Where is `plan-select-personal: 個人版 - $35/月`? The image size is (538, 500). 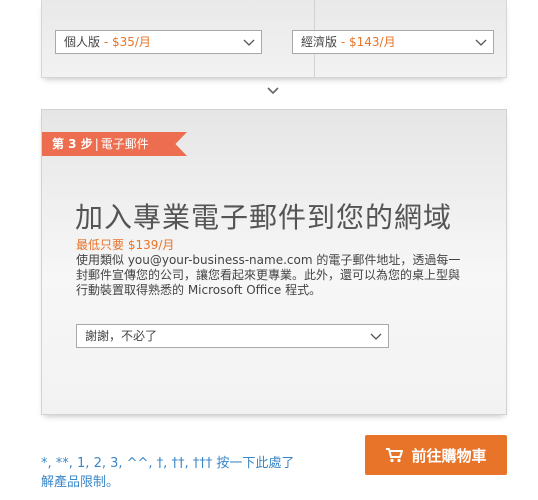 plan-select-personal: 個人版 - $35/月 is located at coordinates (158, 42).